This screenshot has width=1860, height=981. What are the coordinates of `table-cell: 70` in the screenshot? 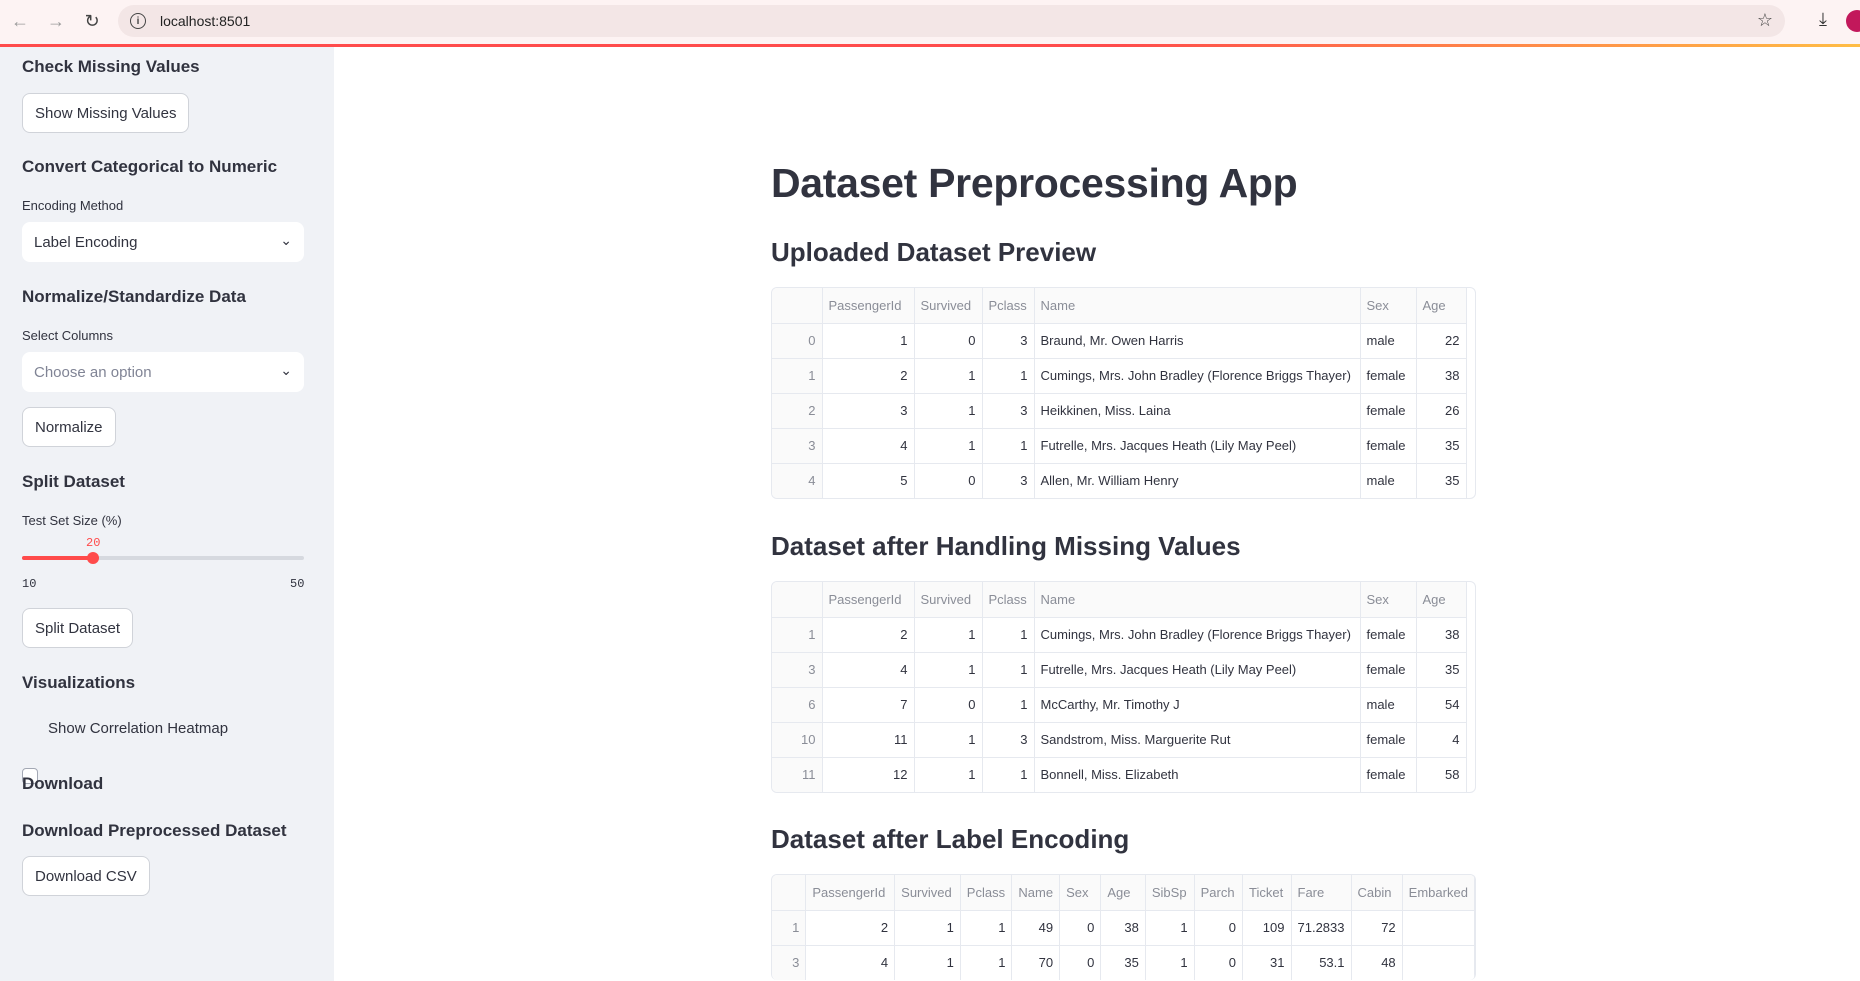 It's located at (1036, 962).